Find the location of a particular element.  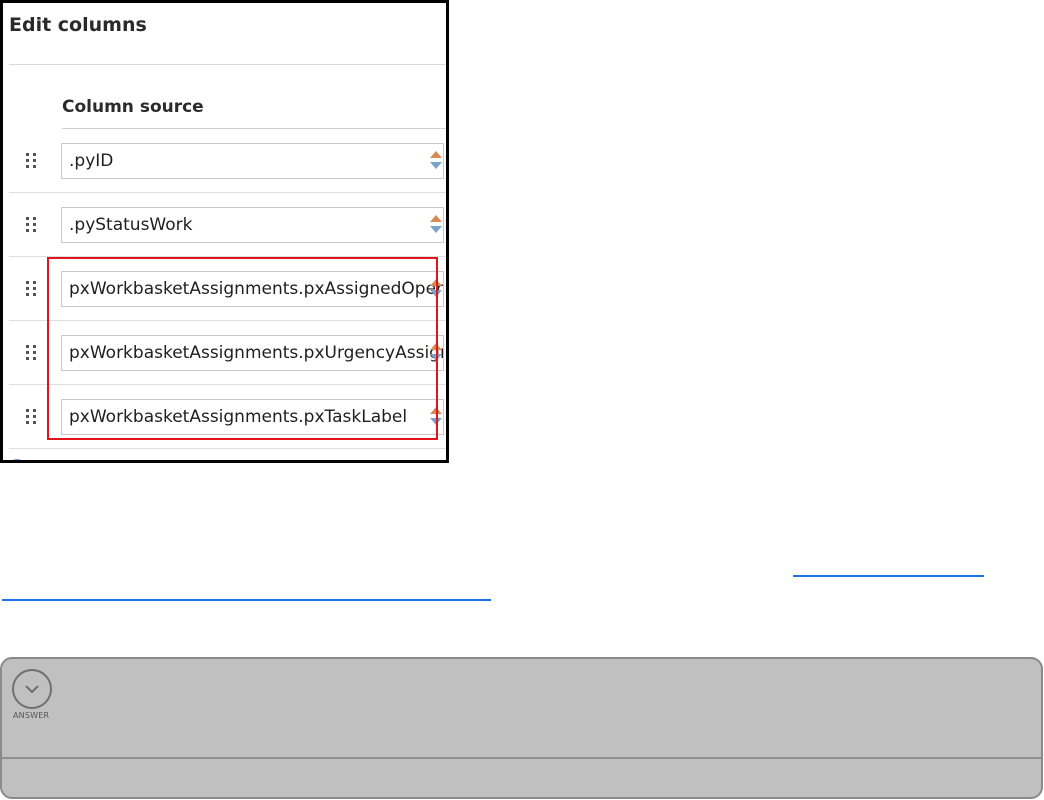

column-source-header: Column source is located at coordinates (133, 107).